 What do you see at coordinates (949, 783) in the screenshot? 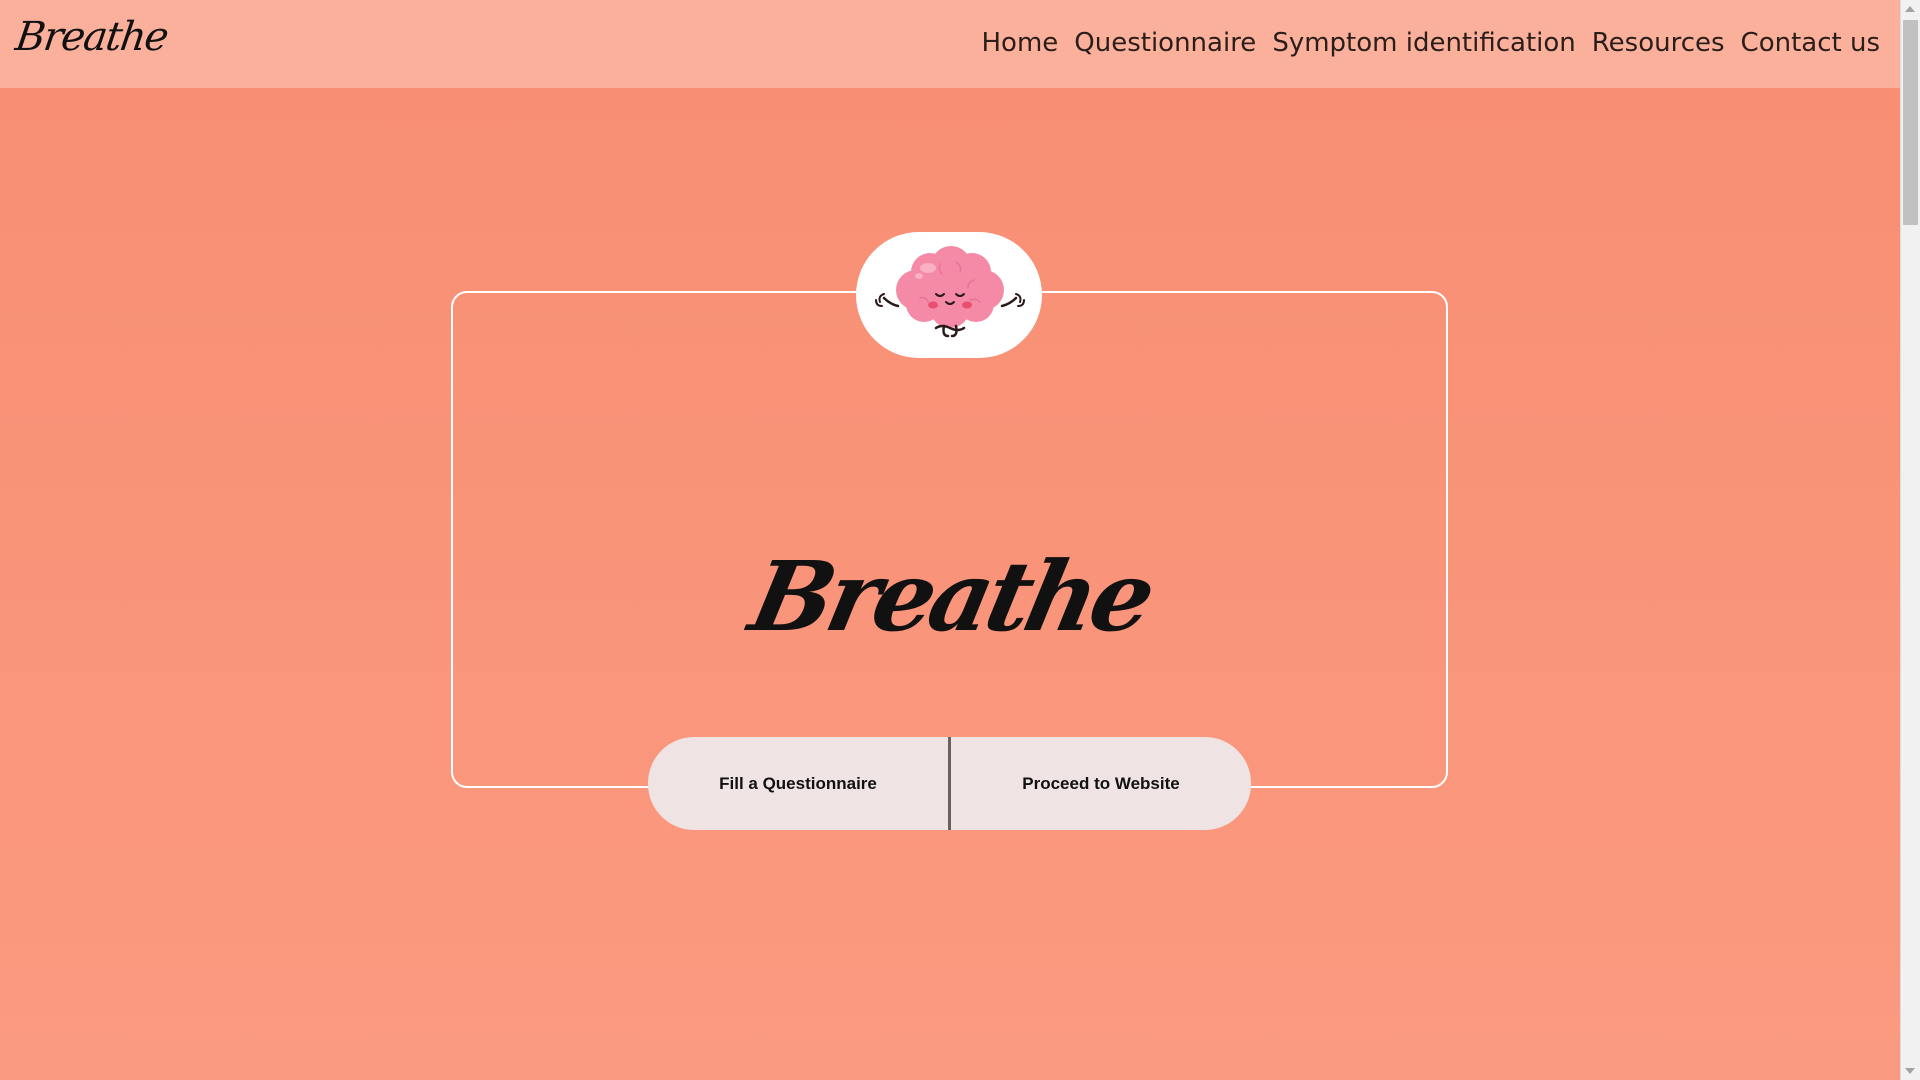
I see `hero-button-group: Fill a Questionnaire Proceed to Website` at bounding box center [949, 783].